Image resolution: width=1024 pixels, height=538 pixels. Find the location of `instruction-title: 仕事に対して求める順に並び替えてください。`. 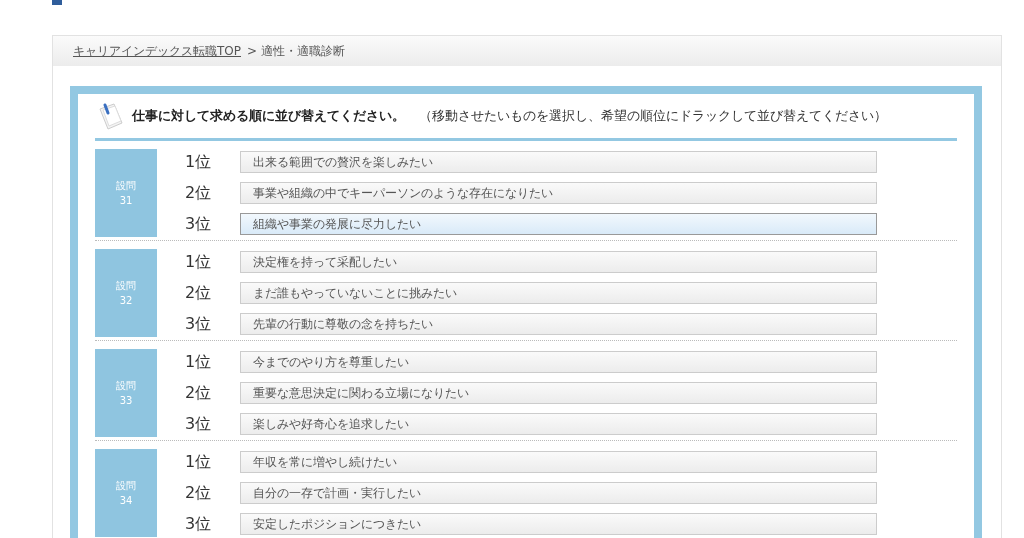

instruction-title: 仕事に対して求める順に並び替えてください。 is located at coordinates (268, 116).